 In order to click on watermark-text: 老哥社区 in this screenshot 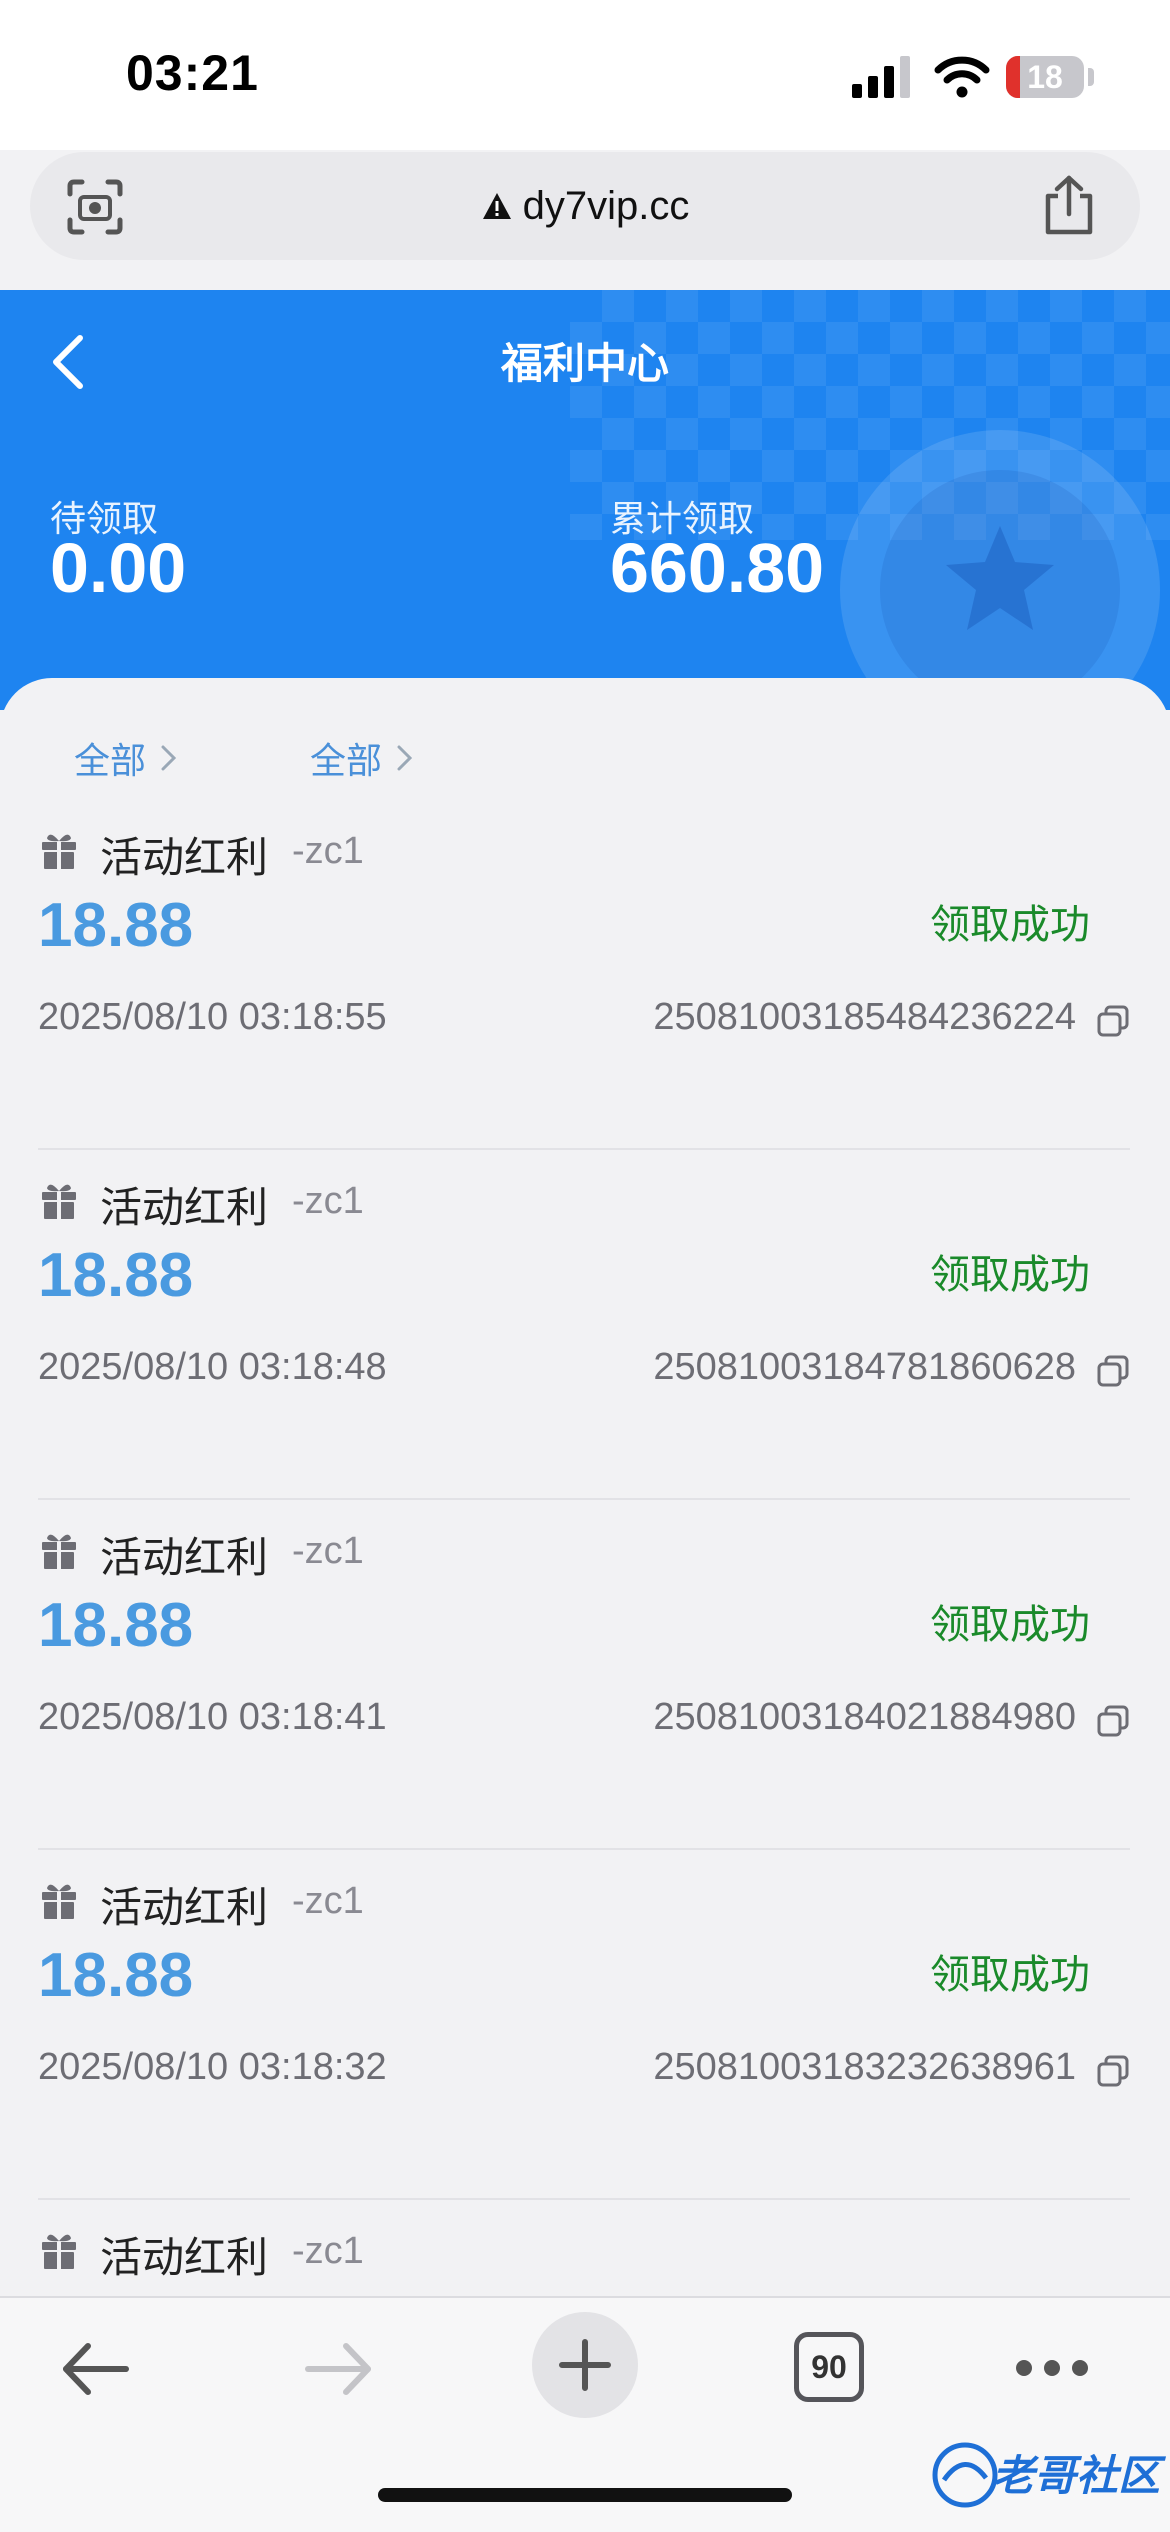, I will do `click(1076, 2475)`.